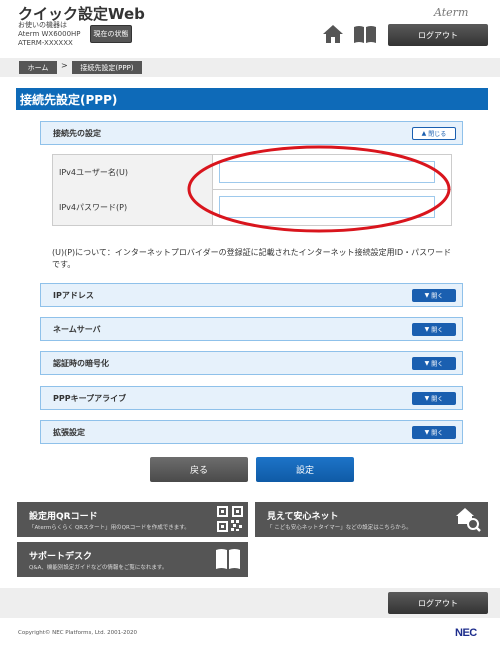 This screenshot has height=654, width=500. What do you see at coordinates (466, 633) in the screenshot?
I see `nec-logo: NEC` at bounding box center [466, 633].